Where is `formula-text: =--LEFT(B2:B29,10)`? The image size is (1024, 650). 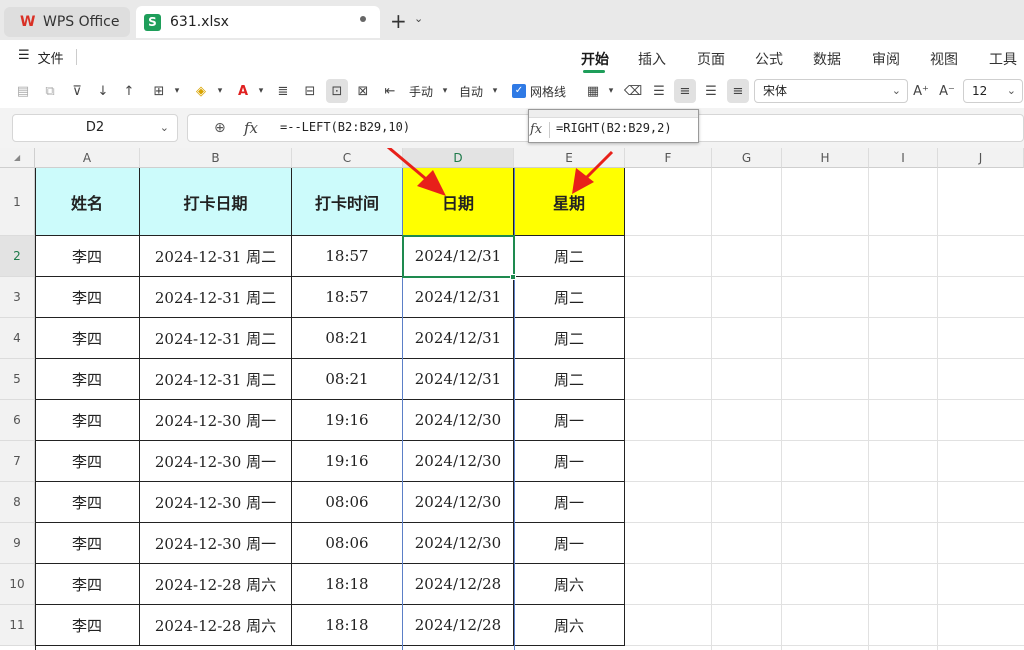 formula-text: =--LEFT(B2:B29,10) is located at coordinates (345, 127).